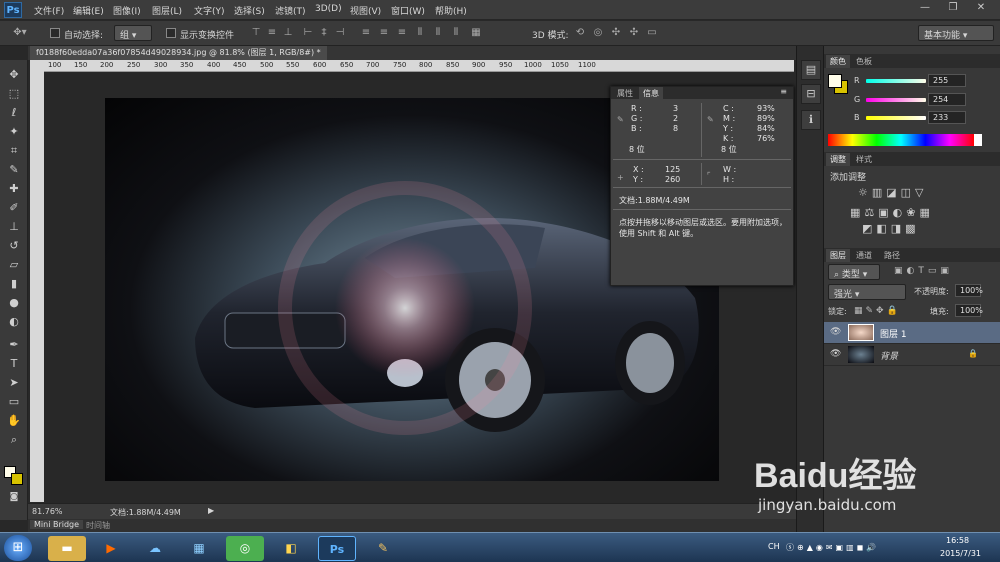 Image resolution: width=1000 pixels, height=562 pixels. Describe the element at coordinates (384, 33) in the screenshot. I see `distribute-vcenter-icon: ≡` at that location.